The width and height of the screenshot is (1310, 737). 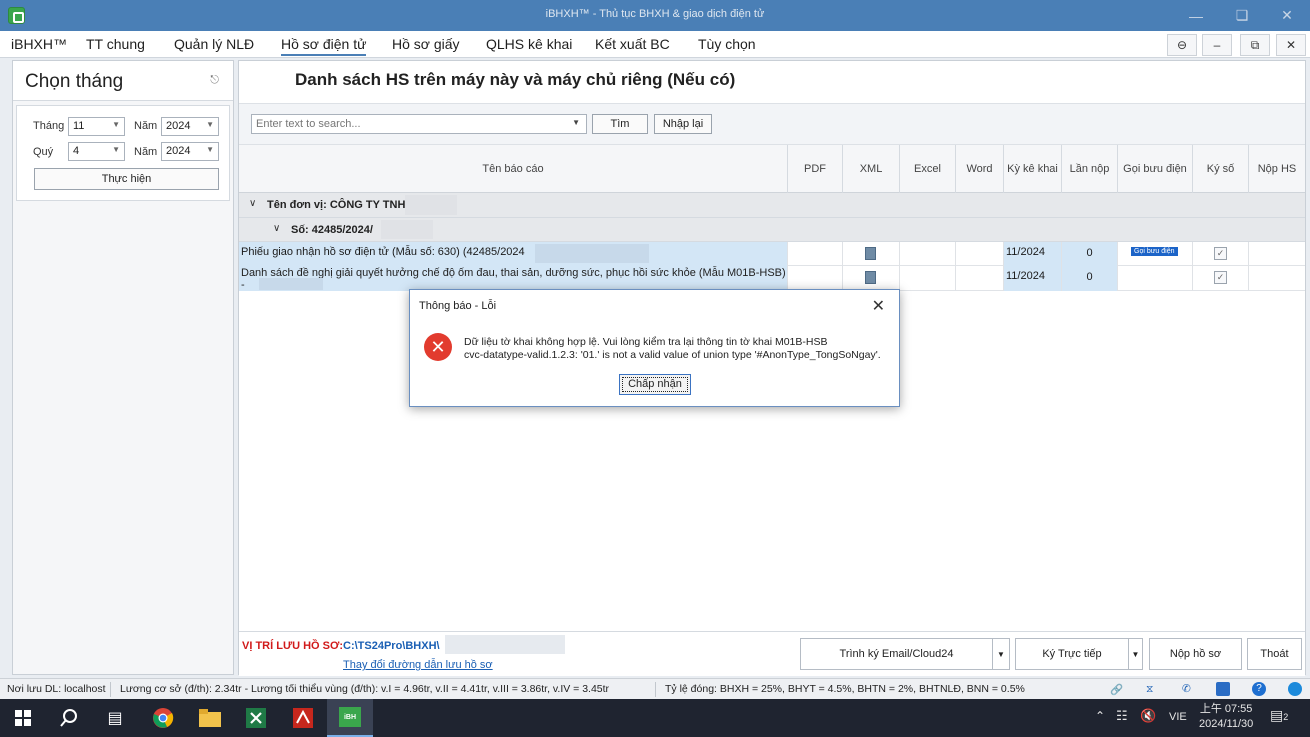 What do you see at coordinates (878, 306) in the screenshot?
I see `close-icon: ✕` at bounding box center [878, 306].